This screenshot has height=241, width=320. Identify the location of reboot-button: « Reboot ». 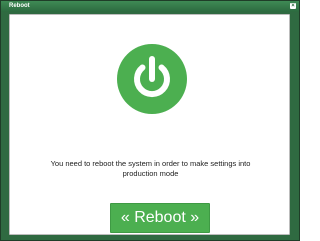
(160, 218).